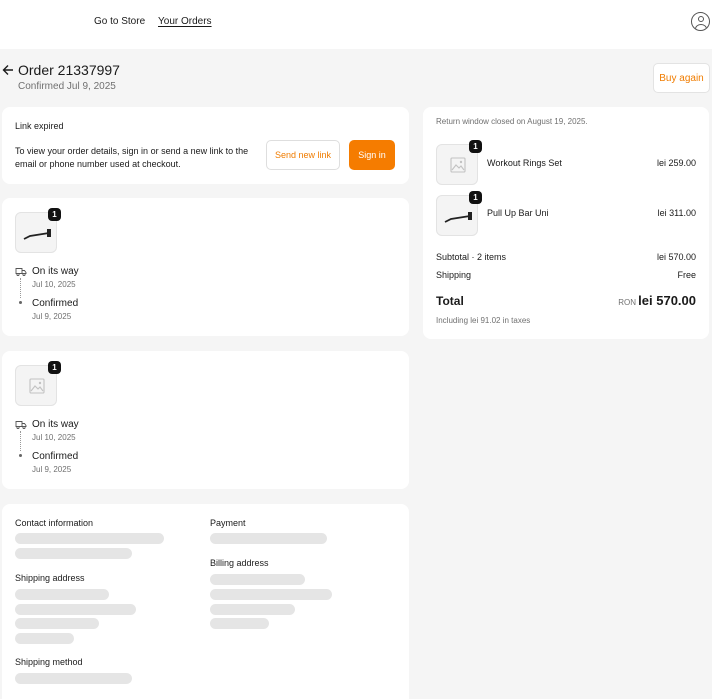  Describe the element at coordinates (676, 163) in the screenshot. I see `line-item-price: lei 259.00` at that location.